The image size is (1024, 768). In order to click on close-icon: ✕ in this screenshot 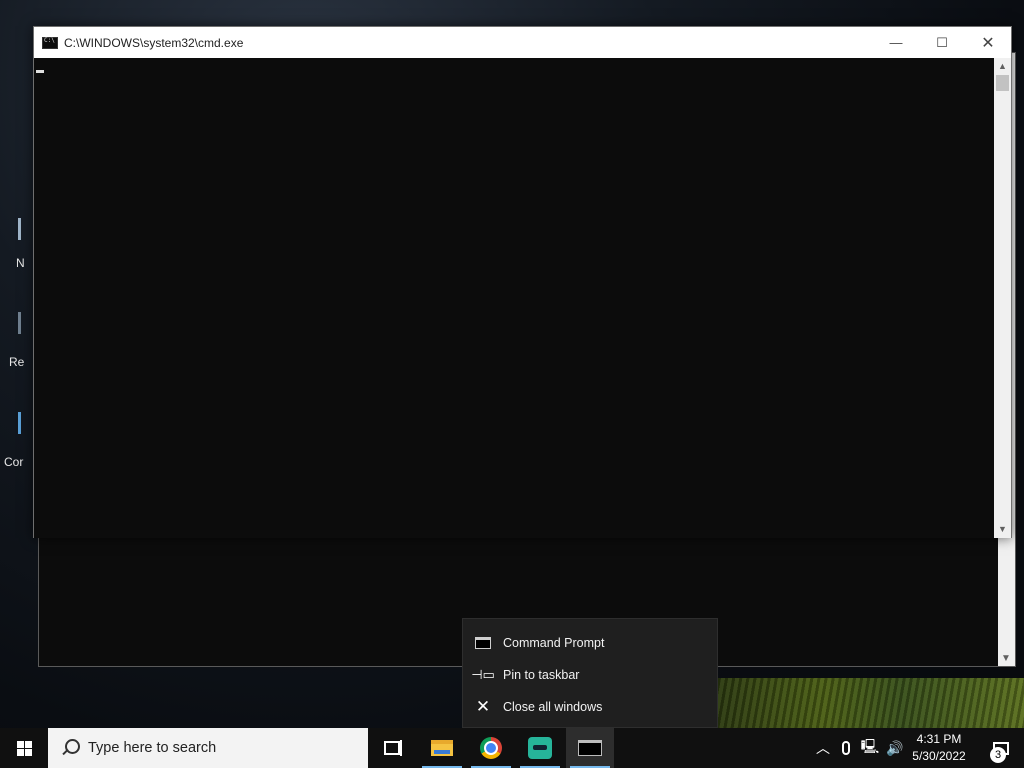, I will do `click(483, 706)`.